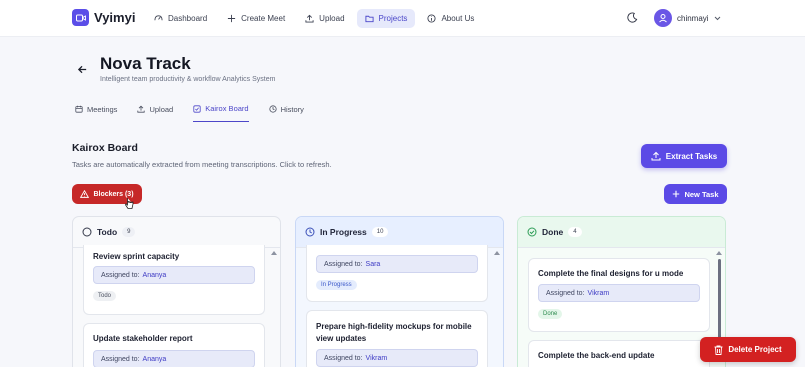  Describe the element at coordinates (532, 232) in the screenshot. I see `check-circle-icon` at that location.